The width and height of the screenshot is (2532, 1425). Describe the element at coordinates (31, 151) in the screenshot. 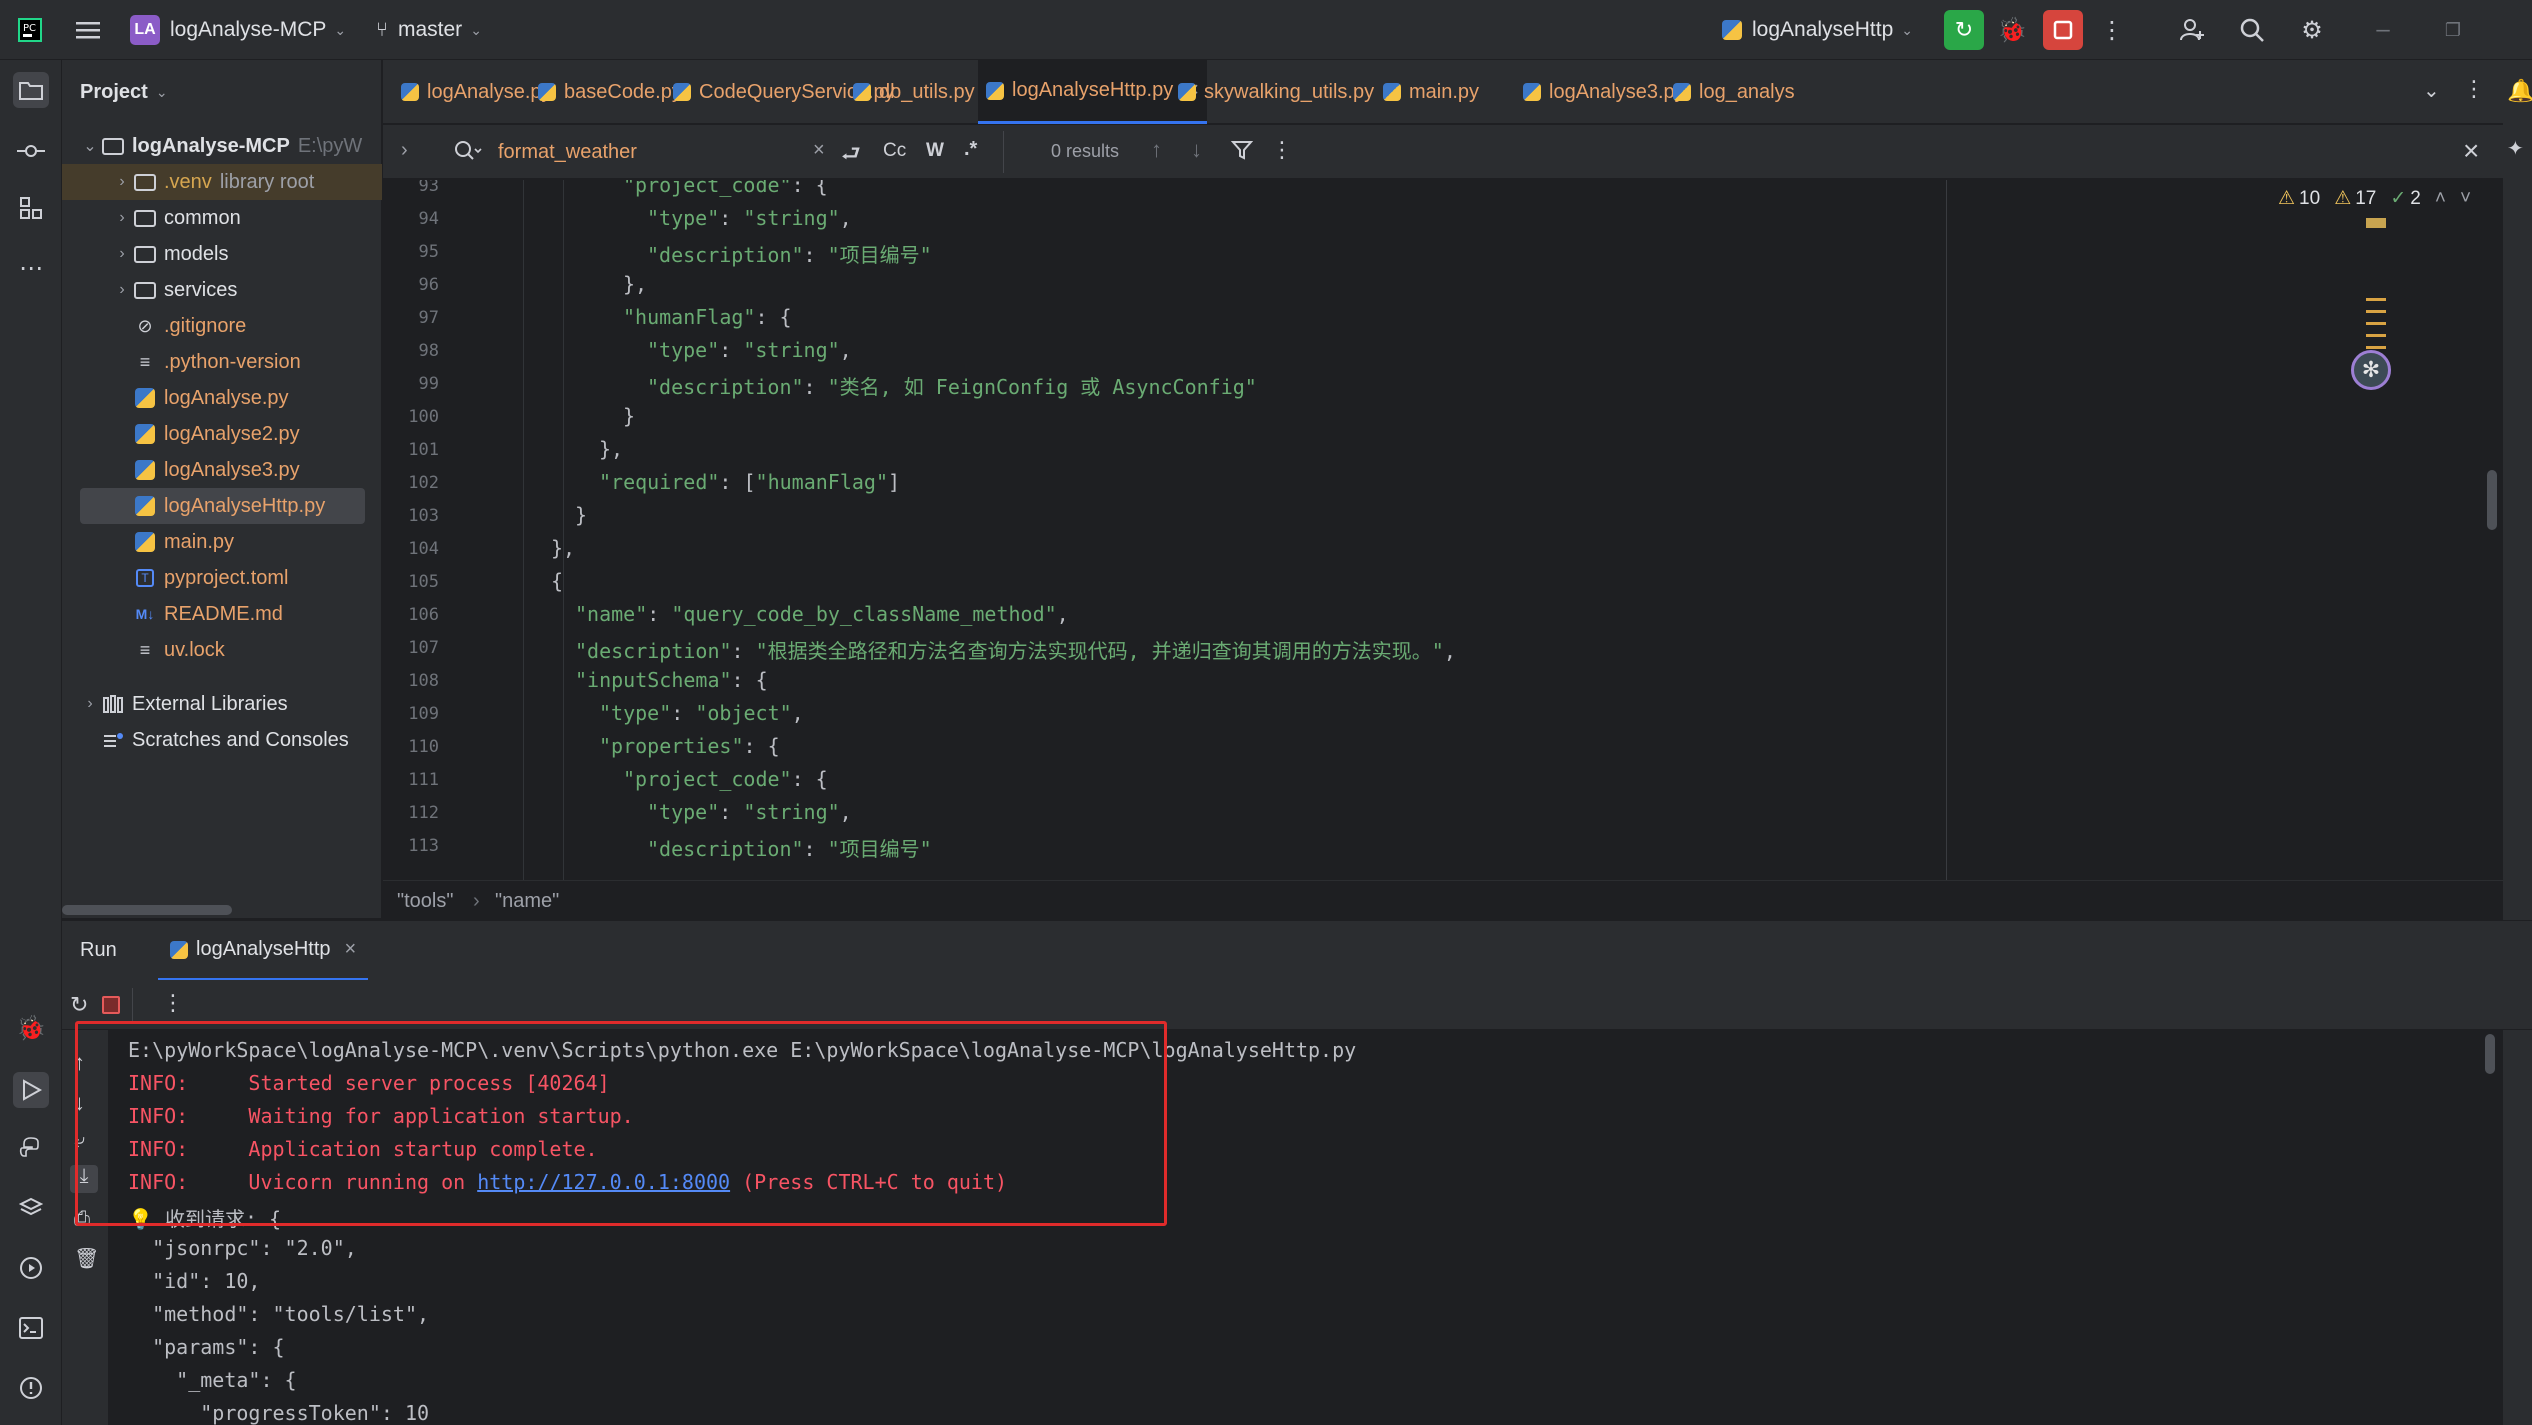

I see `commit-icon` at that location.